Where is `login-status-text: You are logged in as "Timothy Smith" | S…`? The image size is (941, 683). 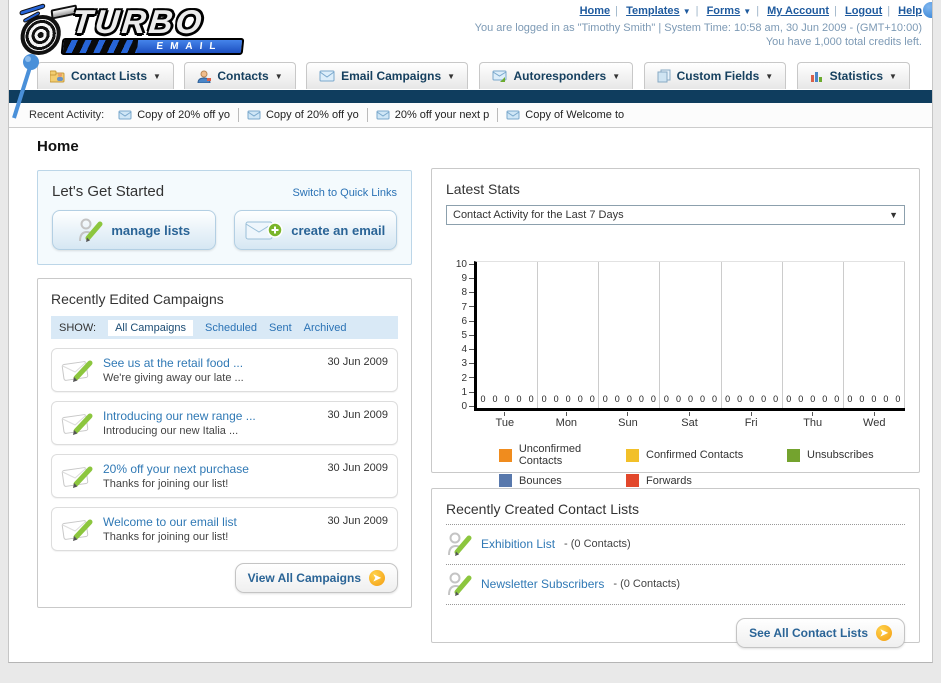 login-status-text: You are logged in as "Timothy Smith" | S… is located at coordinates (698, 28).